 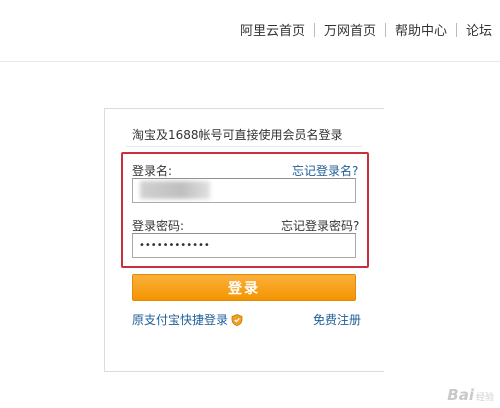 What do you see at coordinates (421, 29) in the screenshot?
I see `nav-help-center: 帮助中心` at bounding box center [421, 29].